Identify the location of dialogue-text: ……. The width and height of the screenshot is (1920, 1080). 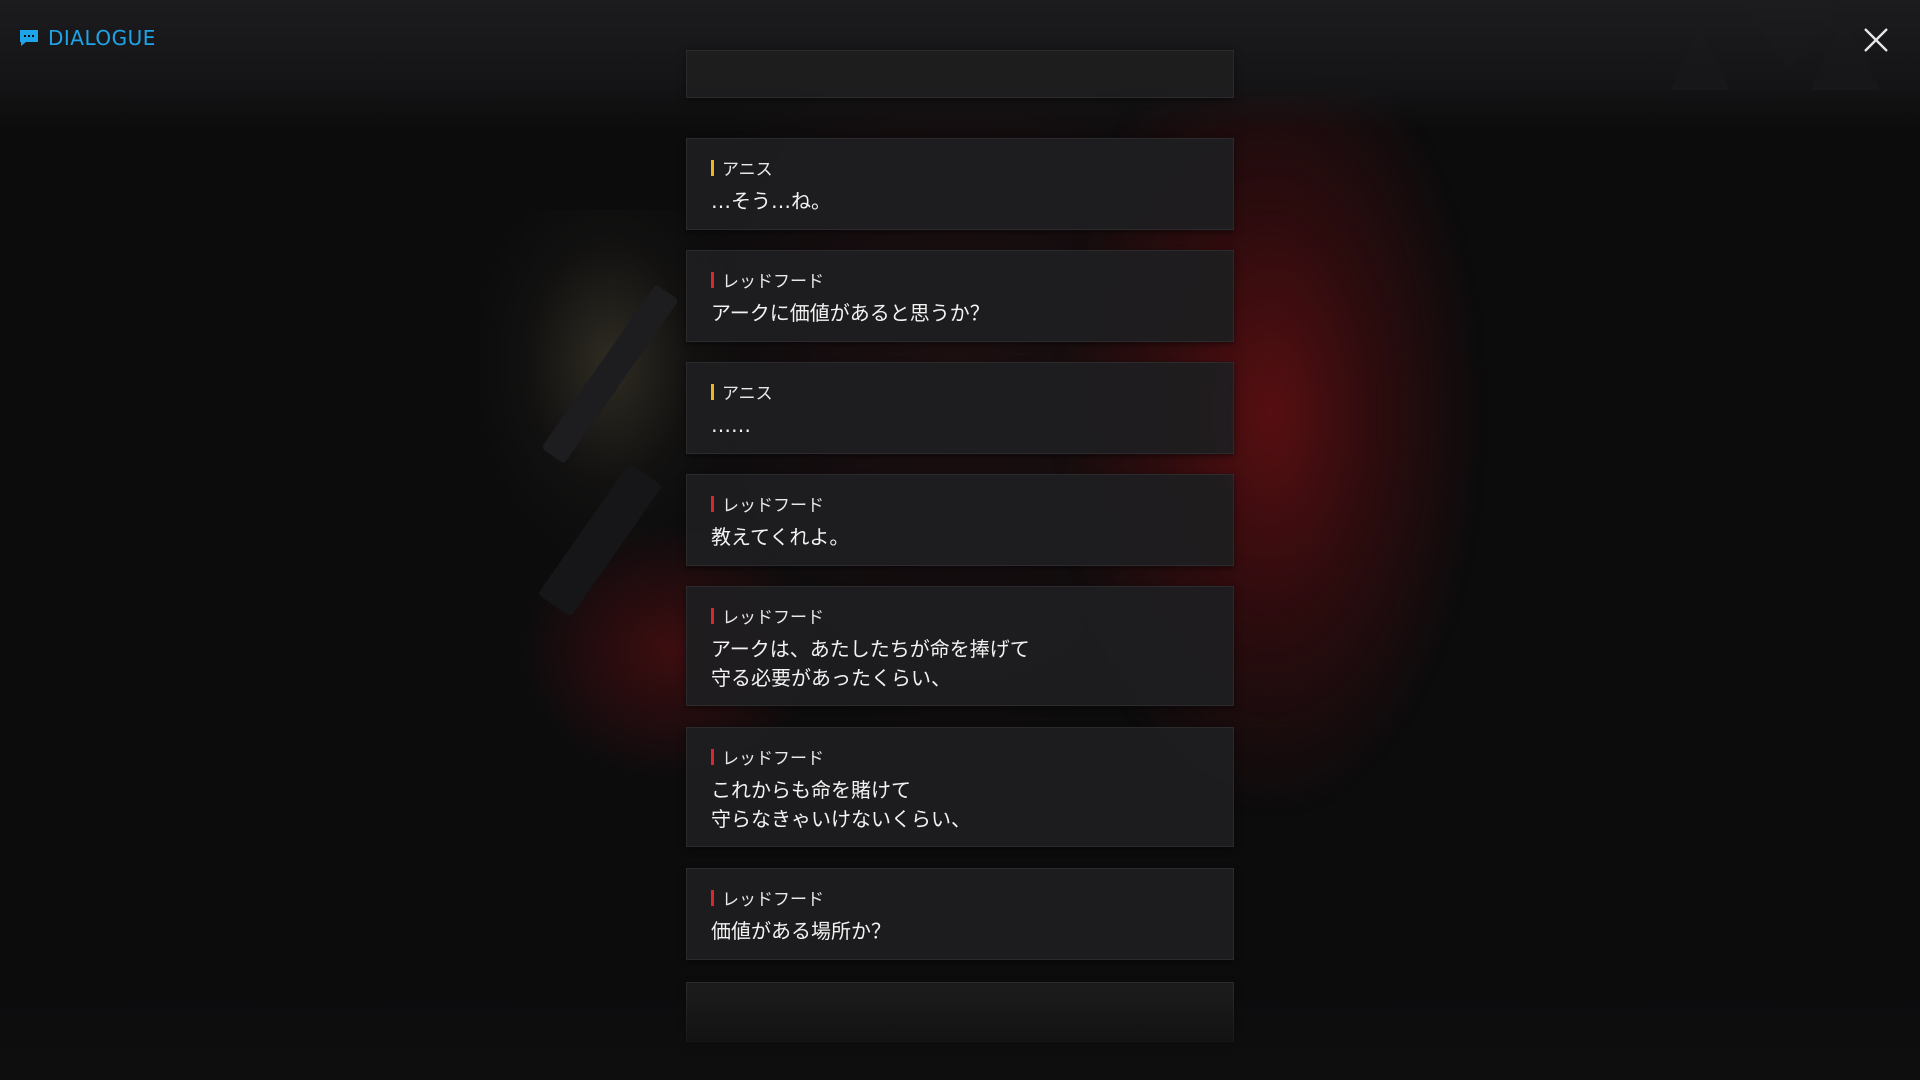
(731, 425).